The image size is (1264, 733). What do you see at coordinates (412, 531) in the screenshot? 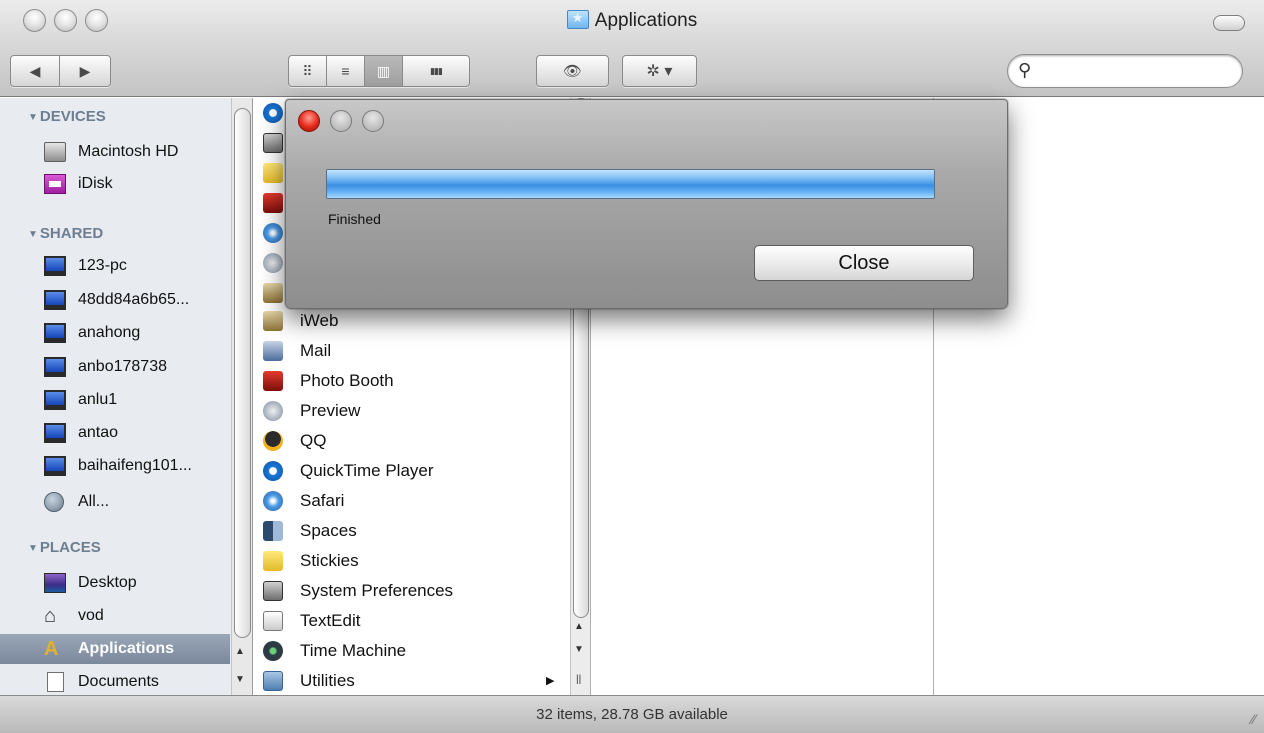
I see `list-item-spaces: Spaces` at bounding box center [412, 531].